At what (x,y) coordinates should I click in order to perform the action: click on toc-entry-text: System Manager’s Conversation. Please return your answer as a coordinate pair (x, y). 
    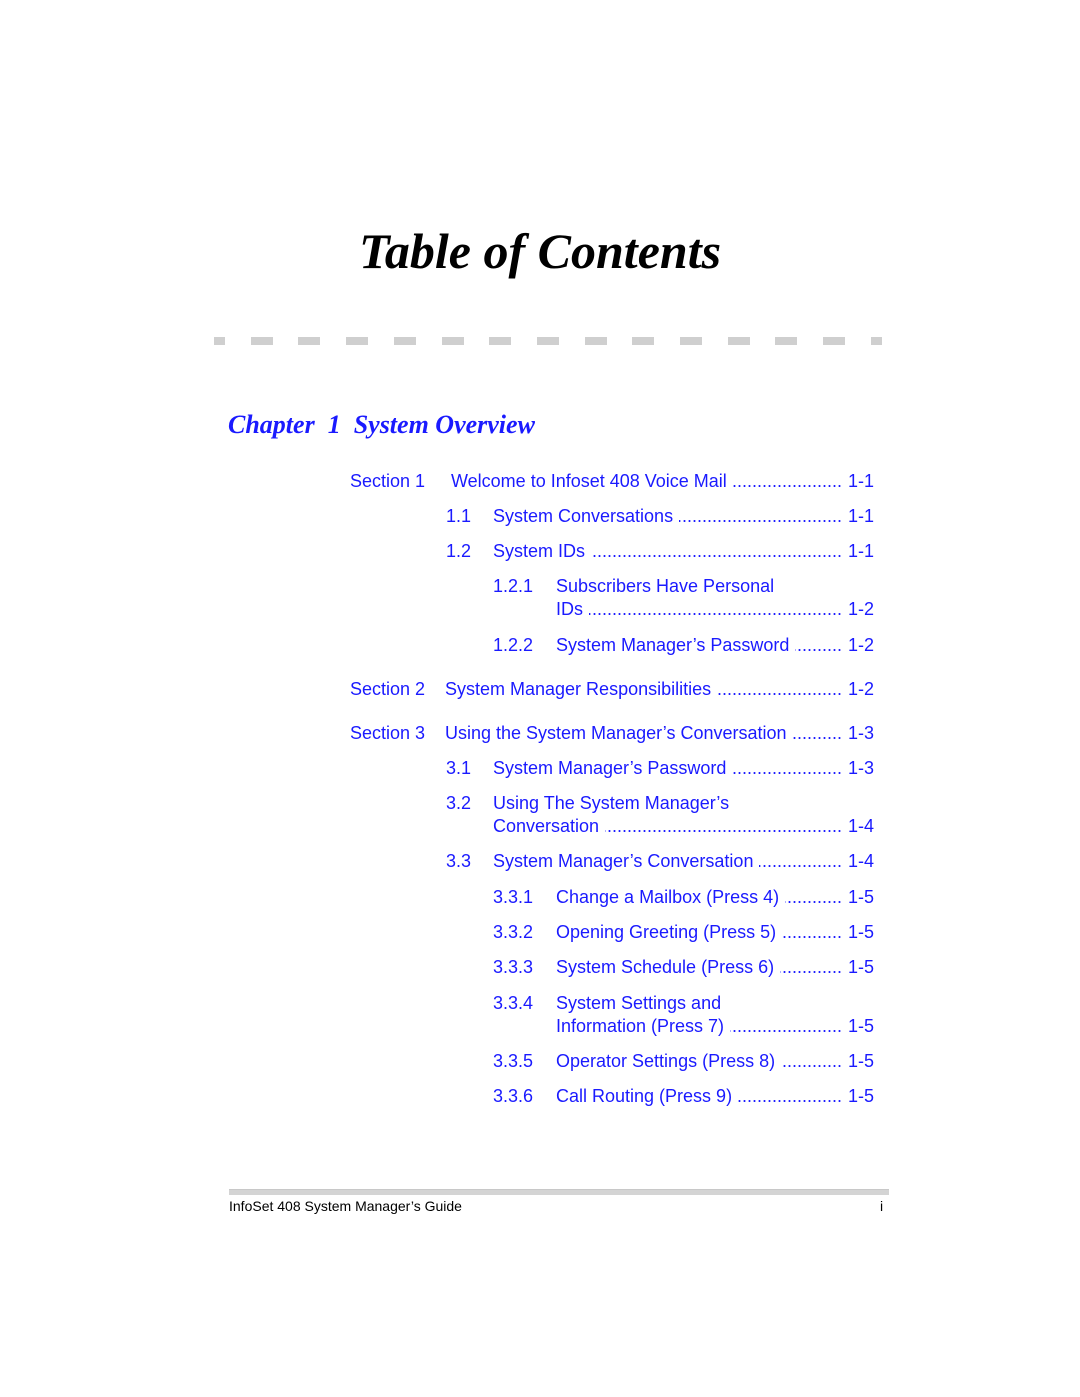
    Looking at the image, I should click on (623, 861).